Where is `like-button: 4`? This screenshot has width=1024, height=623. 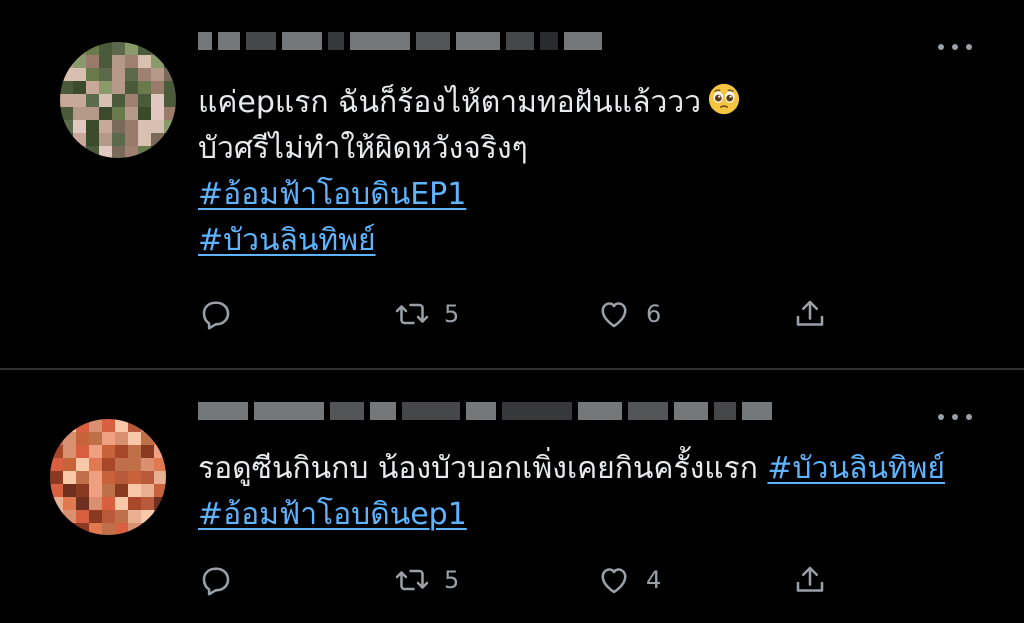 like-button: 4 is located at coordinates (628, 580).